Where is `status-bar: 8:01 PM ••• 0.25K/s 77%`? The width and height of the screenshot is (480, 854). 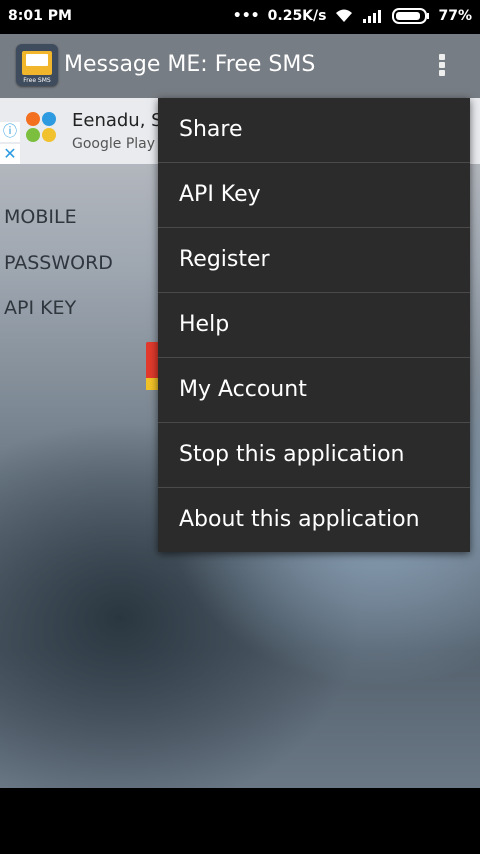 status-bar: 8:01 PM ••• 0.25K/s 77% is located at coordinates (240, 17).